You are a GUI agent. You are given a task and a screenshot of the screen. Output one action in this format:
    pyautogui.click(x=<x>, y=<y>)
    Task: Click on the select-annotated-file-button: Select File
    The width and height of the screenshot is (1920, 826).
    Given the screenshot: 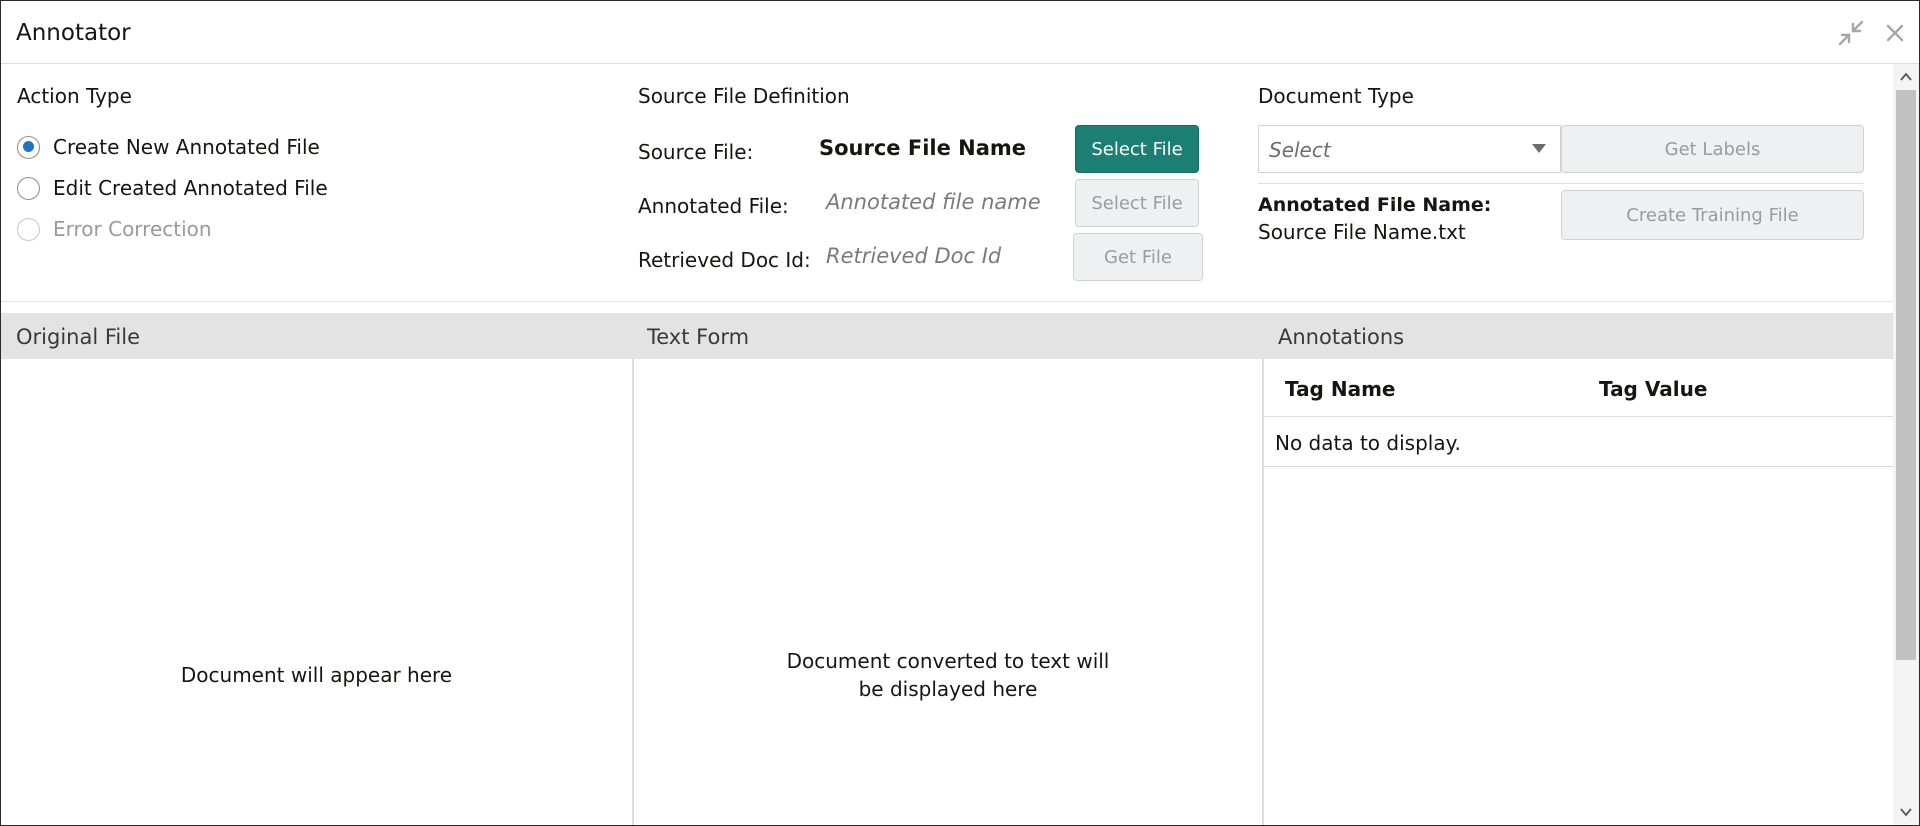 What is the action you would take?
    pyautogui.click(x=1137, y=203)
    